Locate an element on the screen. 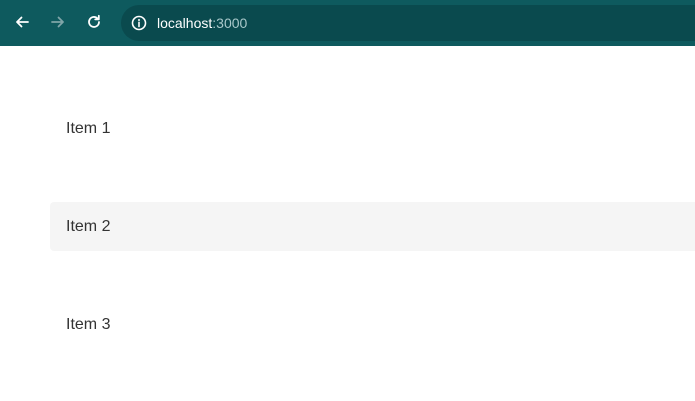 The image size is (695, 401). arrow-left-icon is located at coordinates (22, 22).